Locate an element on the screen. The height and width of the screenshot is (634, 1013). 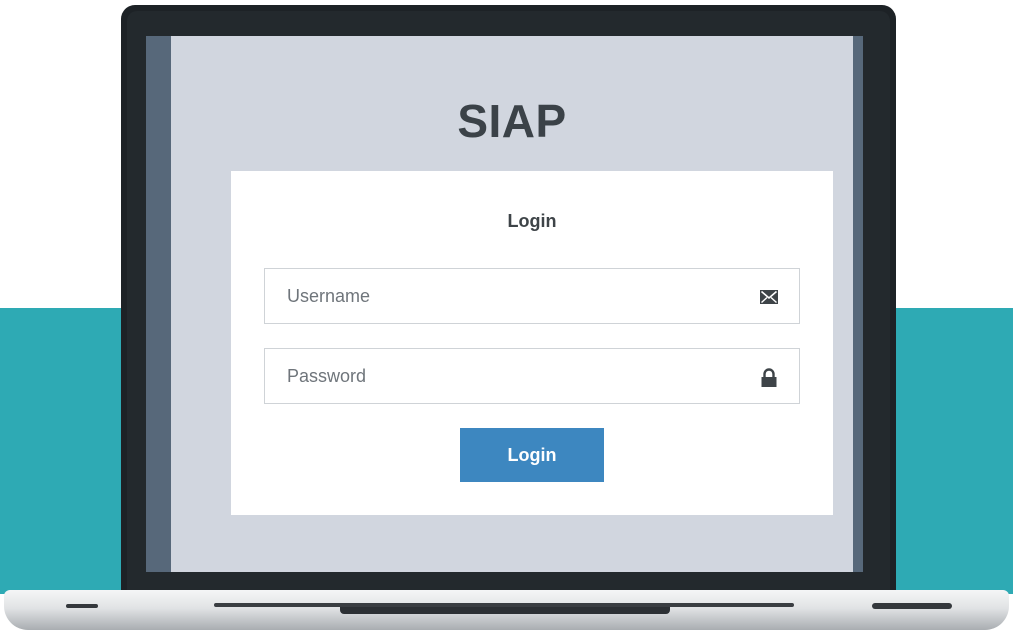
laptop-port-left is located at coordinates (82, 606).